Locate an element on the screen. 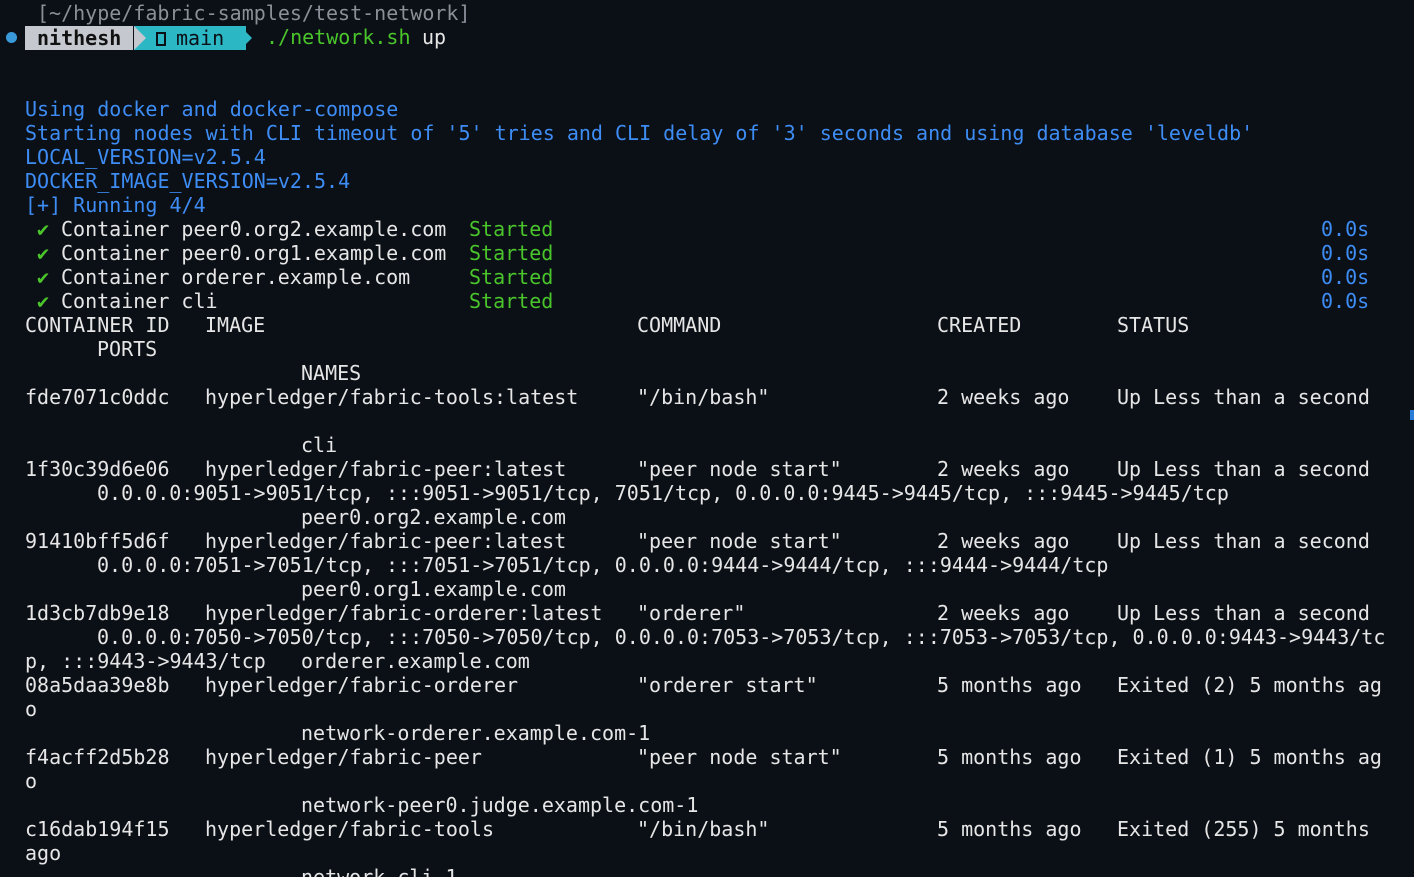  info-line: LOCAL_VERSION=v2.5.4 is located at coordinates (145, 157).